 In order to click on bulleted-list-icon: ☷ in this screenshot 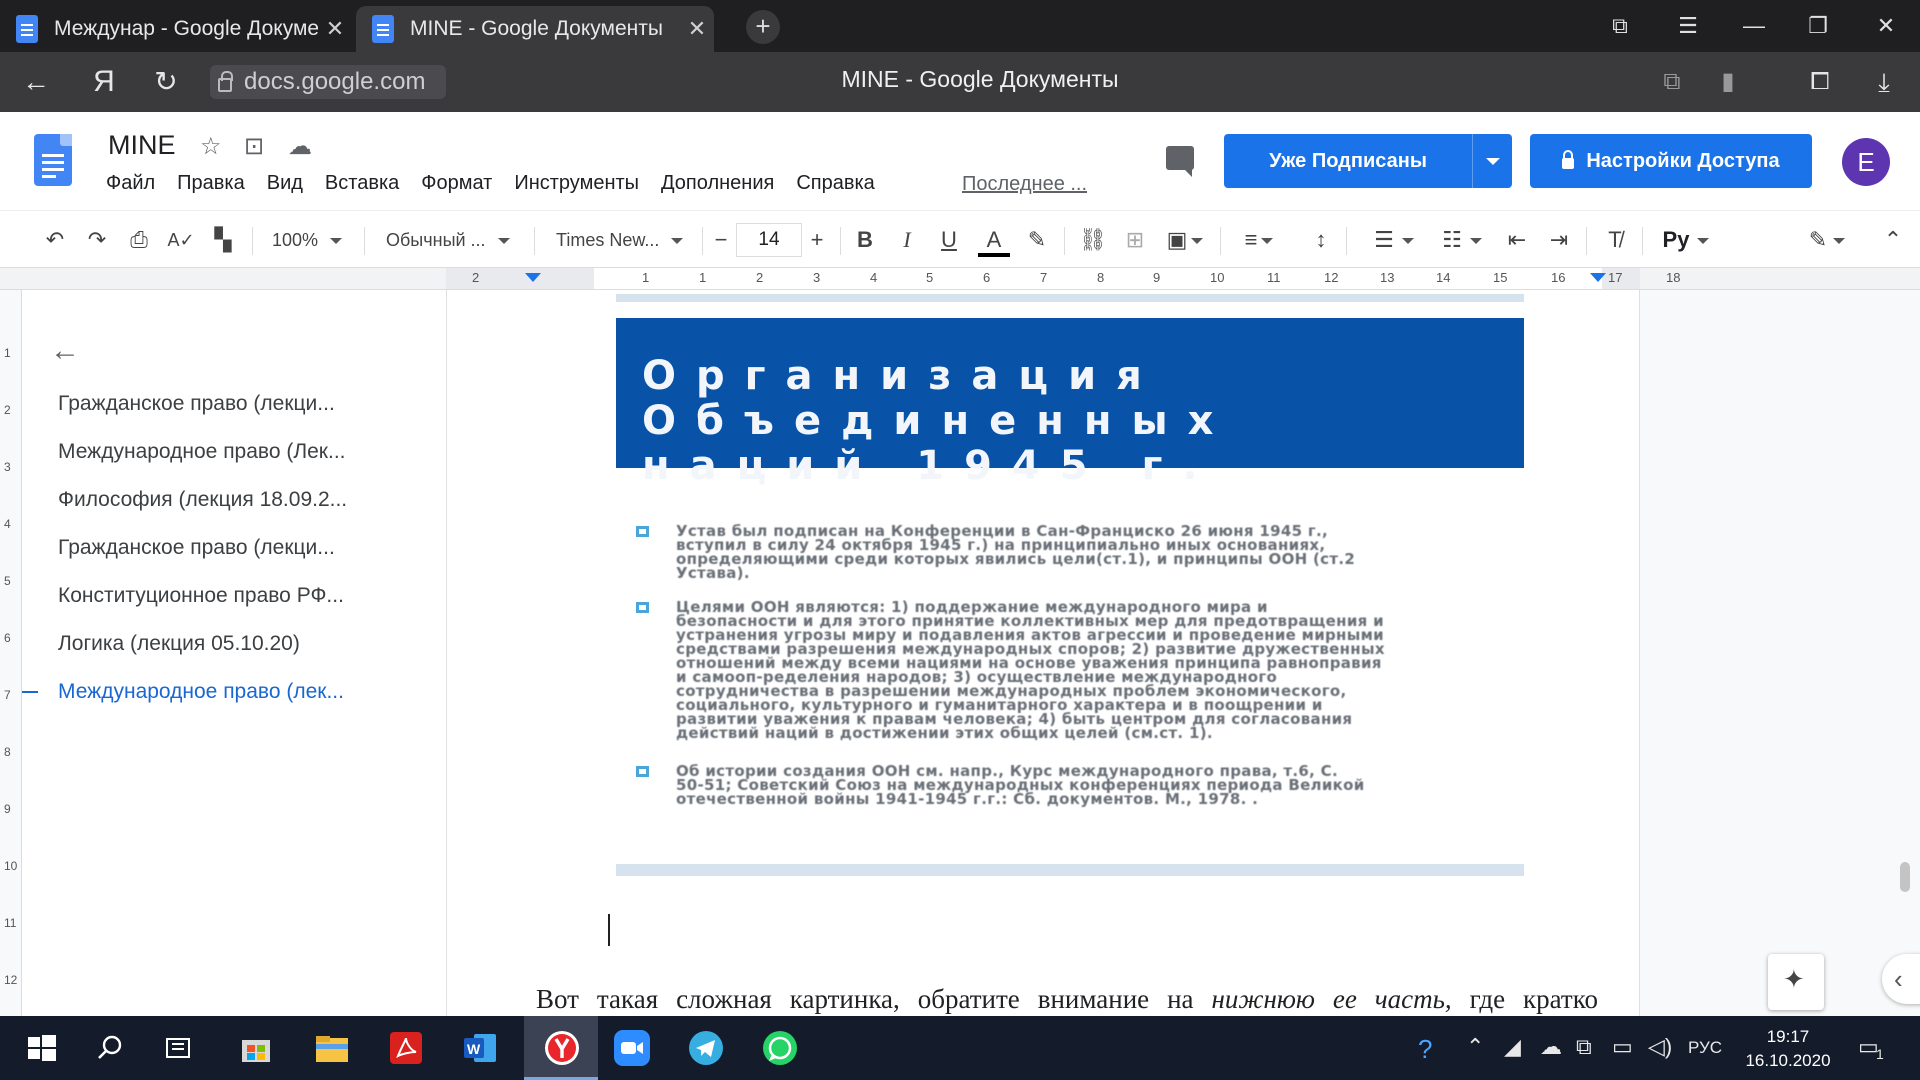, I will do `click(1462, 240)`.